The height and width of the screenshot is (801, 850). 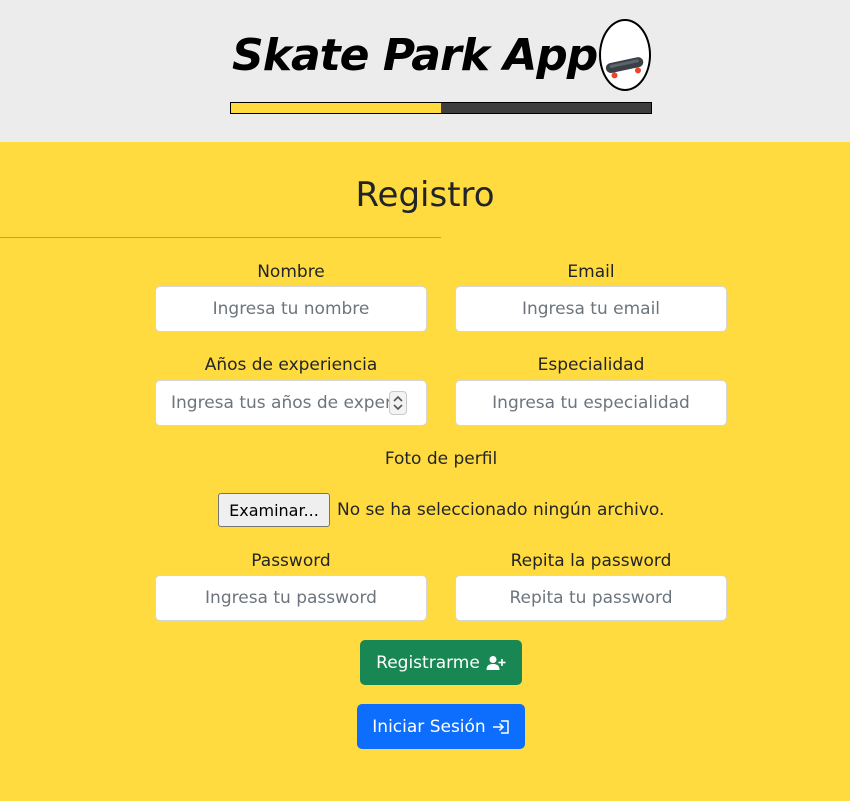 I want to click on divider, so click(x=220, y=237).